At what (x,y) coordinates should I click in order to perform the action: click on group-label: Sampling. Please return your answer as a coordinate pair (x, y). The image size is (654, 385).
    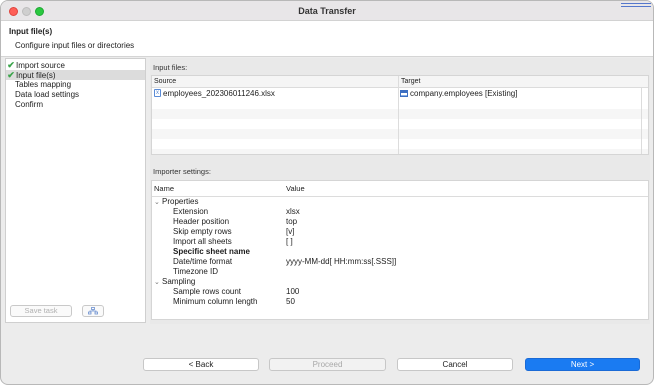
    Looking at the image, I should click on (179, 281).